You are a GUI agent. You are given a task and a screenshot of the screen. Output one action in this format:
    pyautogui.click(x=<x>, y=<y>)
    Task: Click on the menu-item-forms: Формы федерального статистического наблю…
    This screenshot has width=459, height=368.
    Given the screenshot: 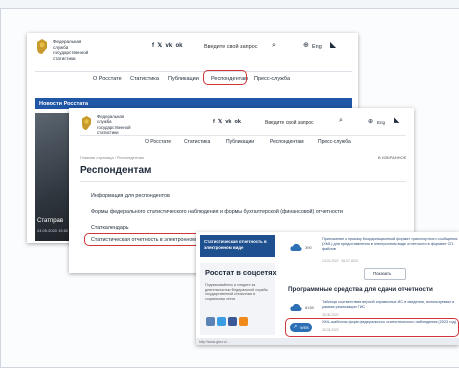 What is the action you would take?
    pyautogui.click(x=217, y=212)
    